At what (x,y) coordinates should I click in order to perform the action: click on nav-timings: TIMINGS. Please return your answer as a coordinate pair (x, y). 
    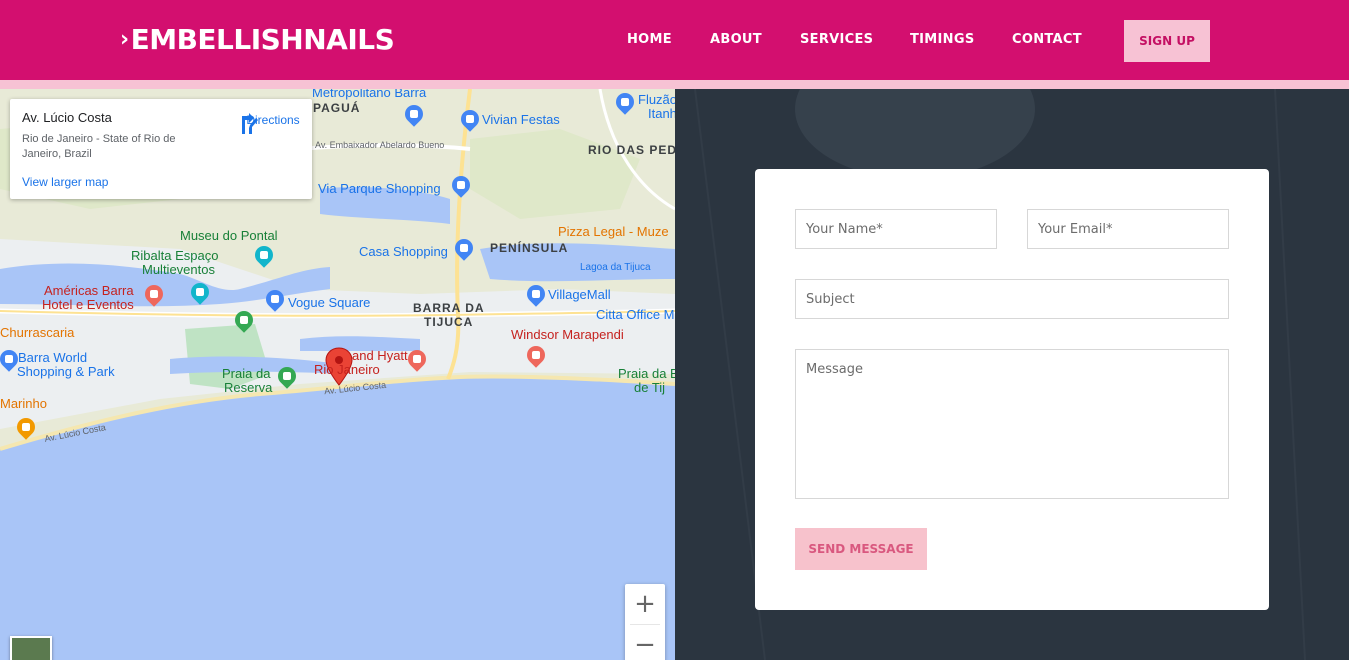
    Looking at the image, I should click on (942, 40).